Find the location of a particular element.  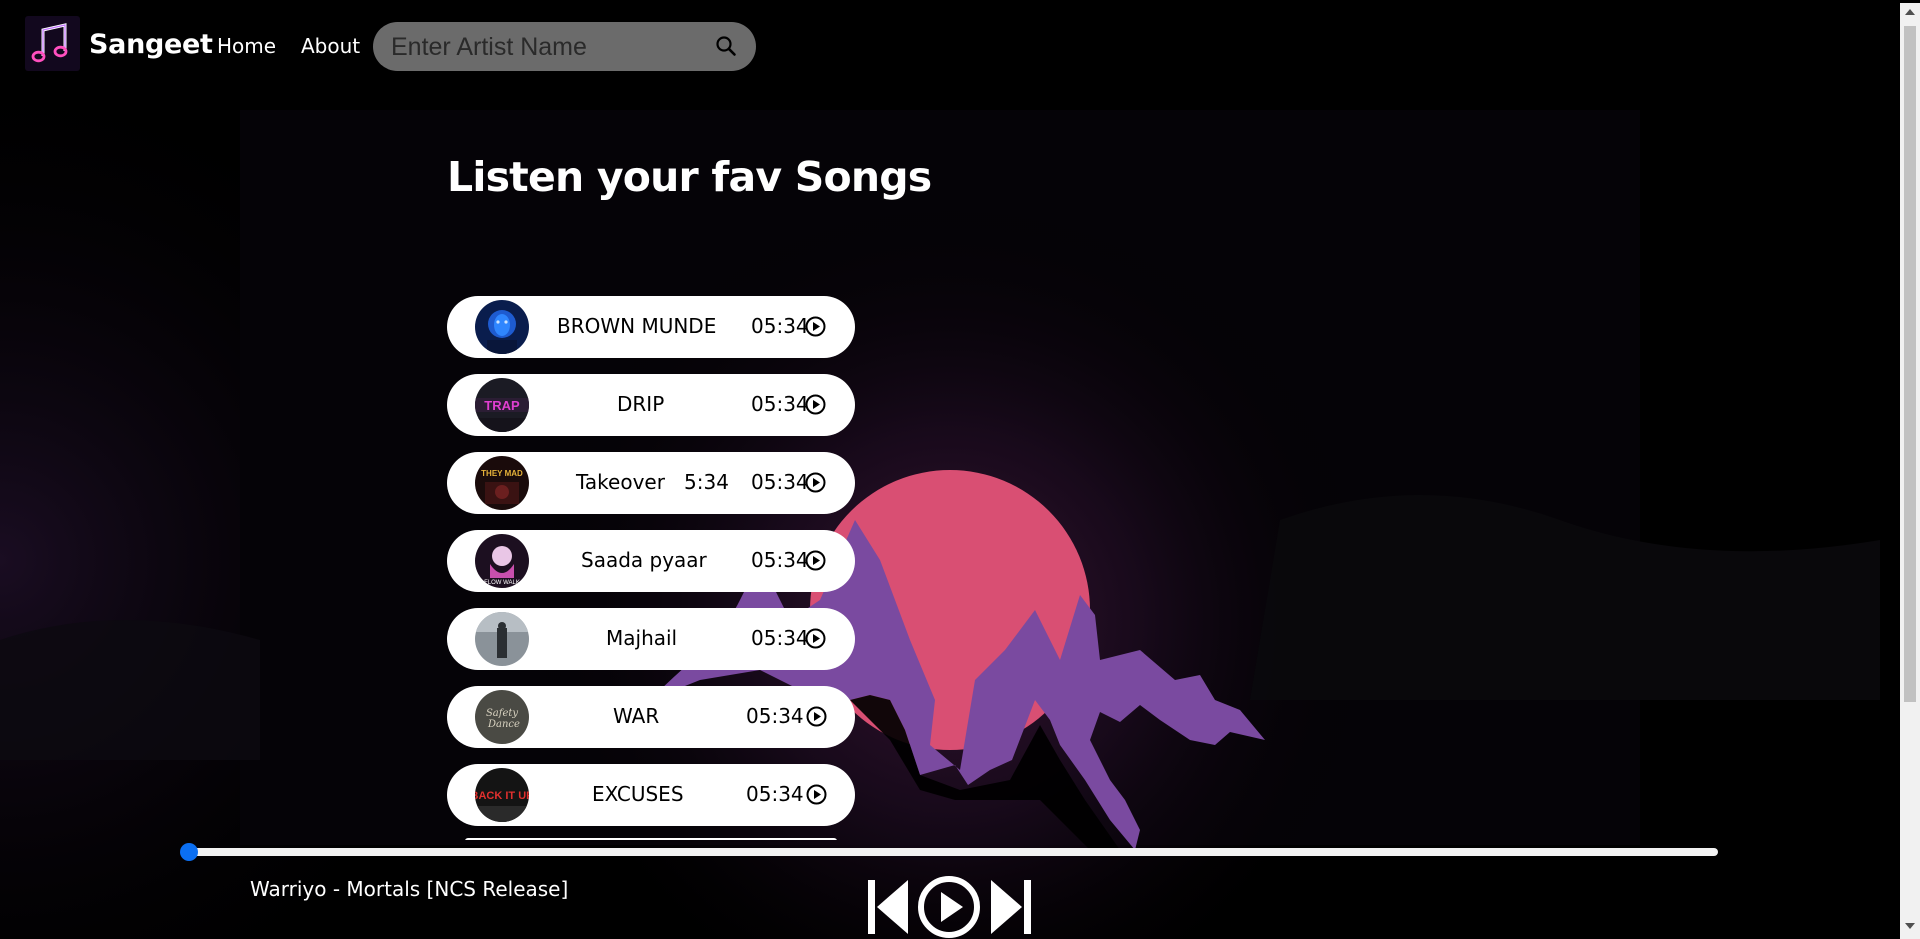

song-name: DRIP is located at coordinates (641, 404).